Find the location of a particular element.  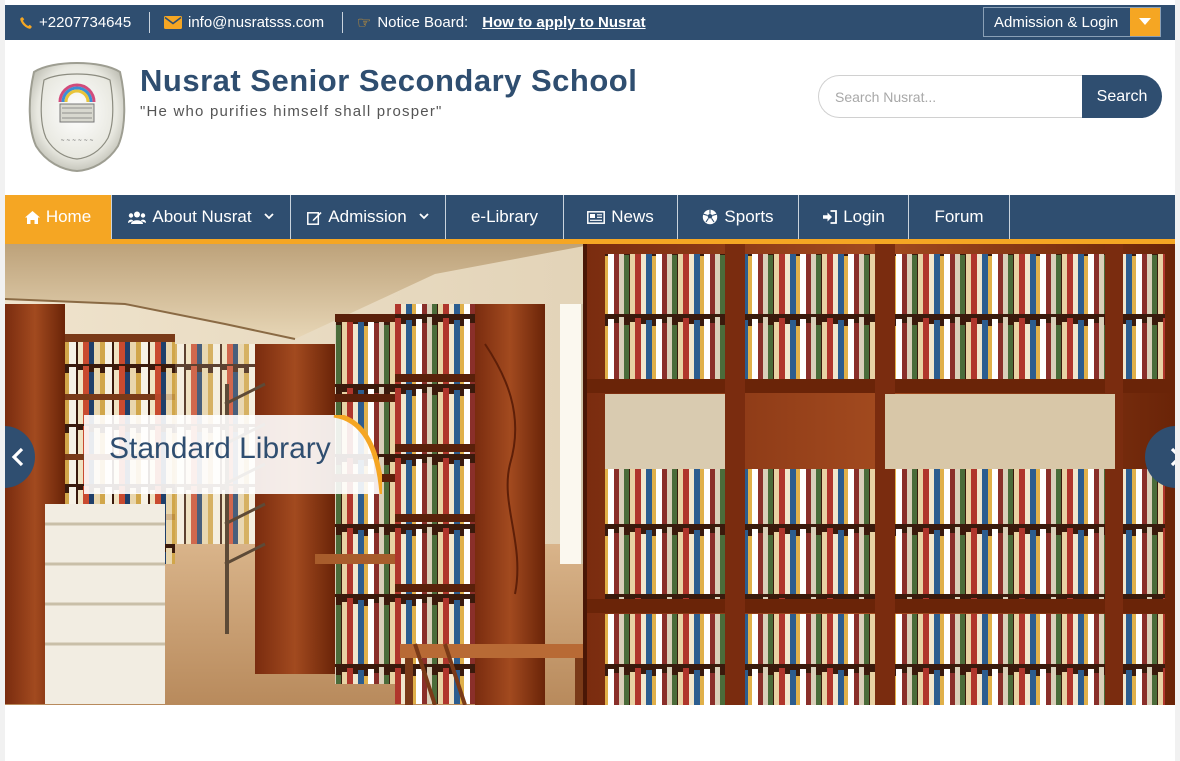

nav-item-label: News is located at coordinates (632, 216).